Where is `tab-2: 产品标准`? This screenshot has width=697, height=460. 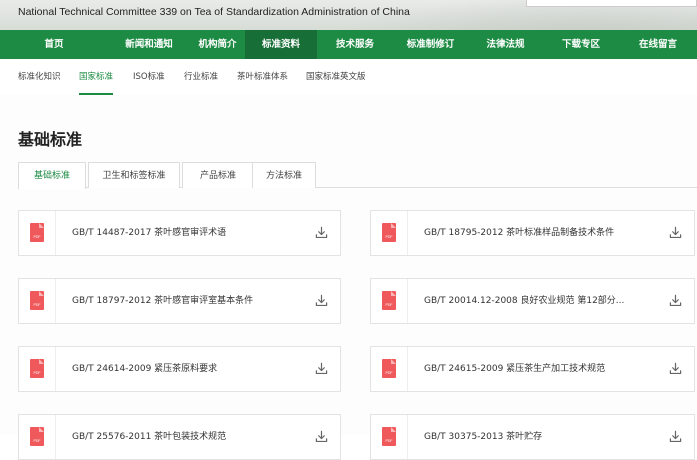 tab-2: 产品标准 is located at coordinates (218, 175).